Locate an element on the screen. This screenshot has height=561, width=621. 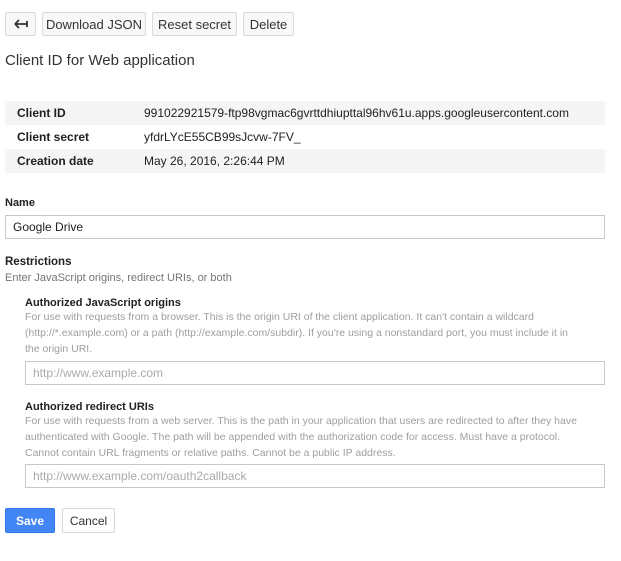
client-secret-label: Client secret is located at coordinates (53, 137).